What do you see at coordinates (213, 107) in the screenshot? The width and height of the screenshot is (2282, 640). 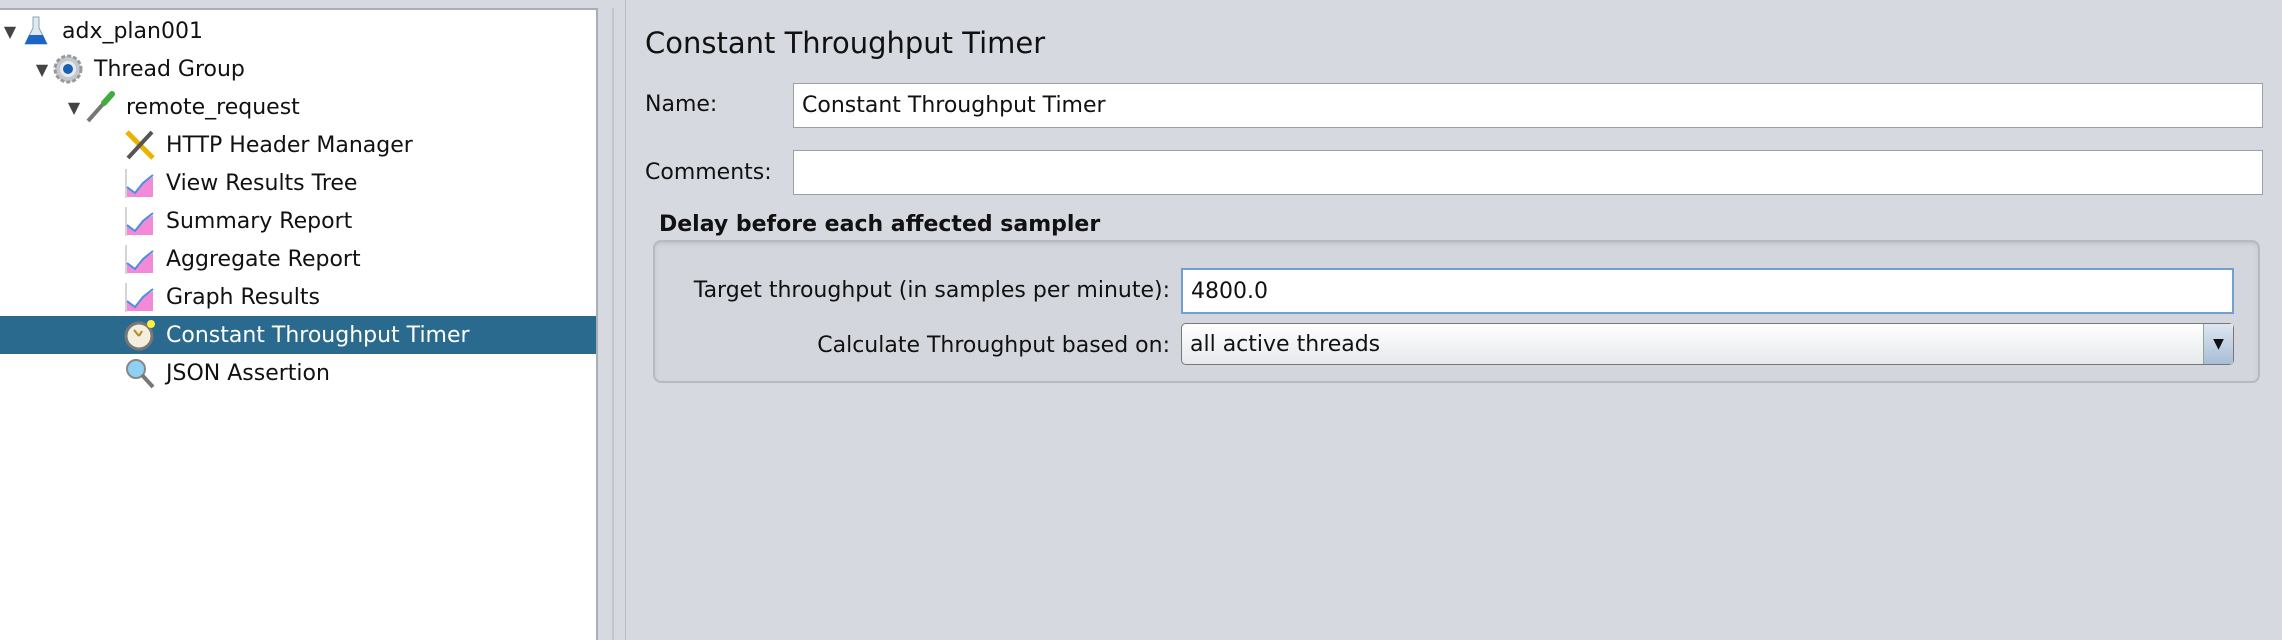 I see `tree-item-label: remote_request` at bounding box center [213, 107].